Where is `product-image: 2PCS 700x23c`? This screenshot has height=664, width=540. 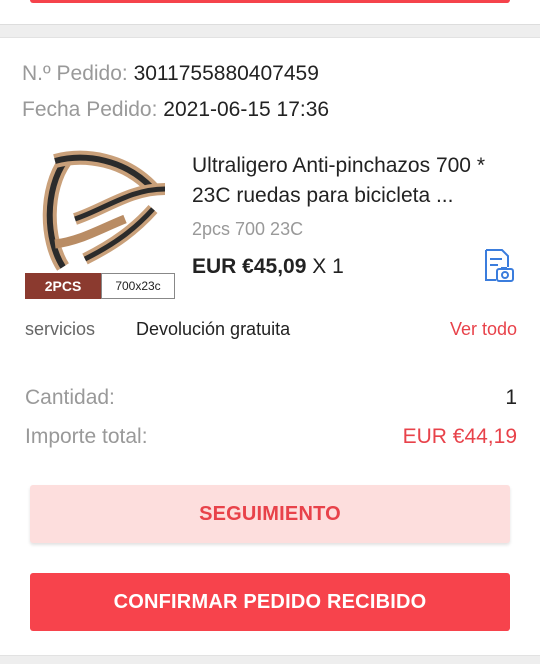 product-image: 2PCS 700x23c is located at coordinates (100, 224).